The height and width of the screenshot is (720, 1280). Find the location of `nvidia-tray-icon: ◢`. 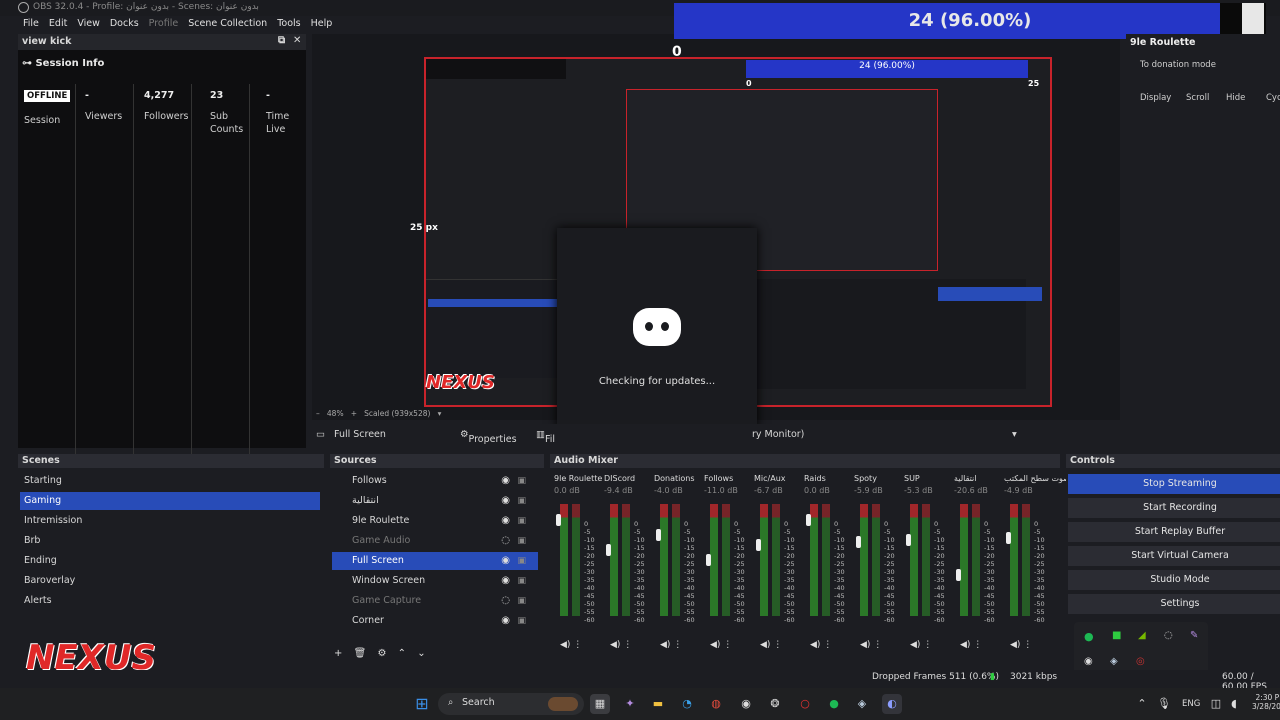

nvidia-tray-icon: ◢ is located at coordinates (1142, 635).